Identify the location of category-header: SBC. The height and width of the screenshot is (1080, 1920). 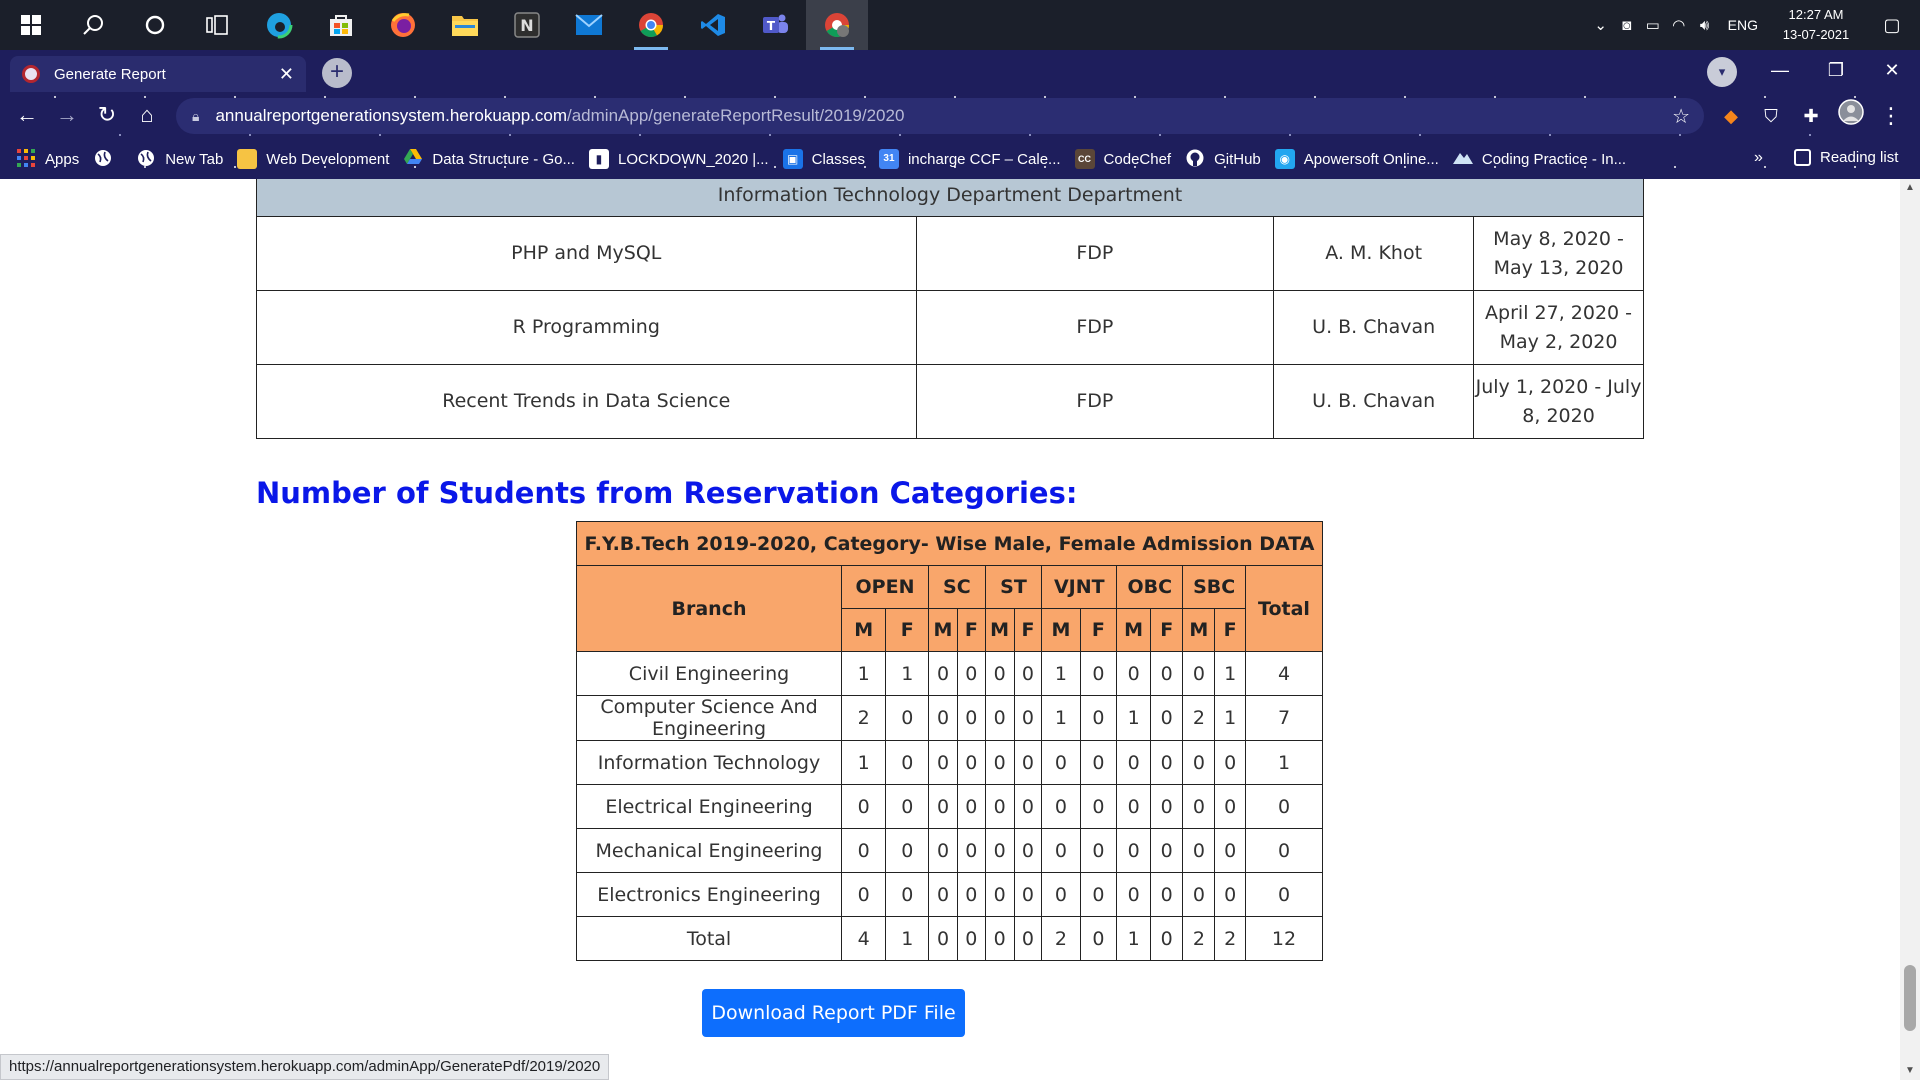
(1214, 587).